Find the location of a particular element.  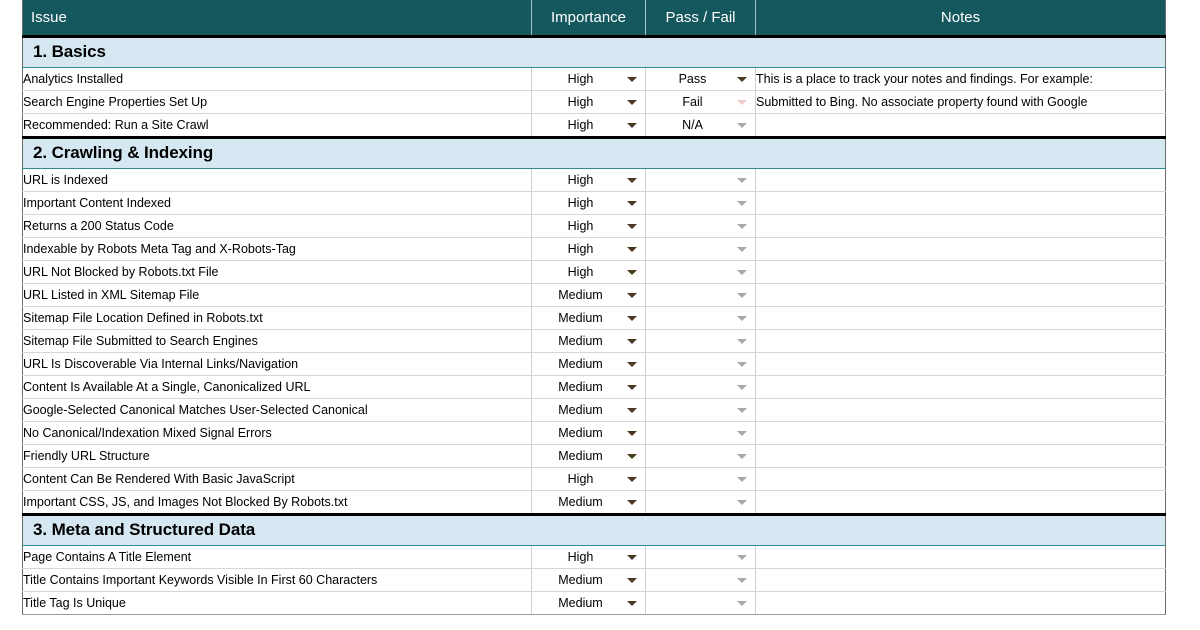

cell-issue: Sitemap File Submitted to Search Engines is located at coordinates (277, 341).